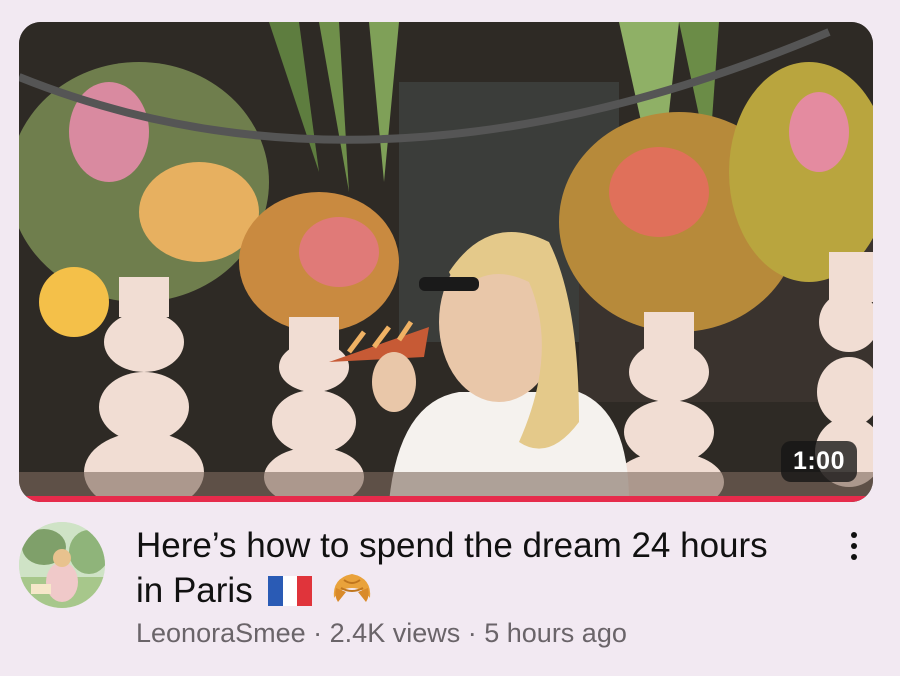 This screenshot has height=676, width=900. I want to click on channel-avatar, so click(62, 565).